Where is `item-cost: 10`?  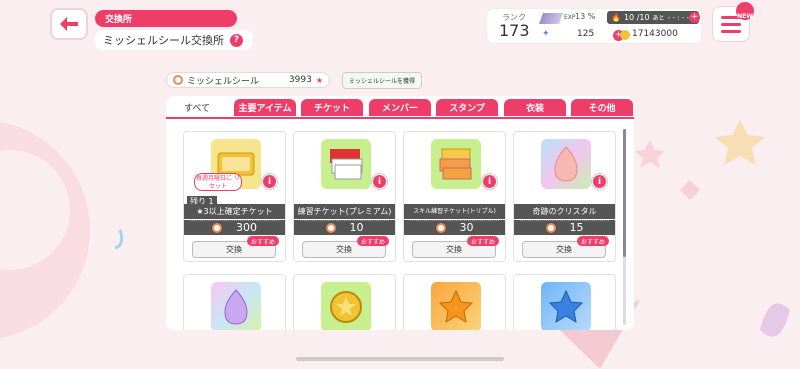
item-cost: 10 is located at coordinates (344, 227).